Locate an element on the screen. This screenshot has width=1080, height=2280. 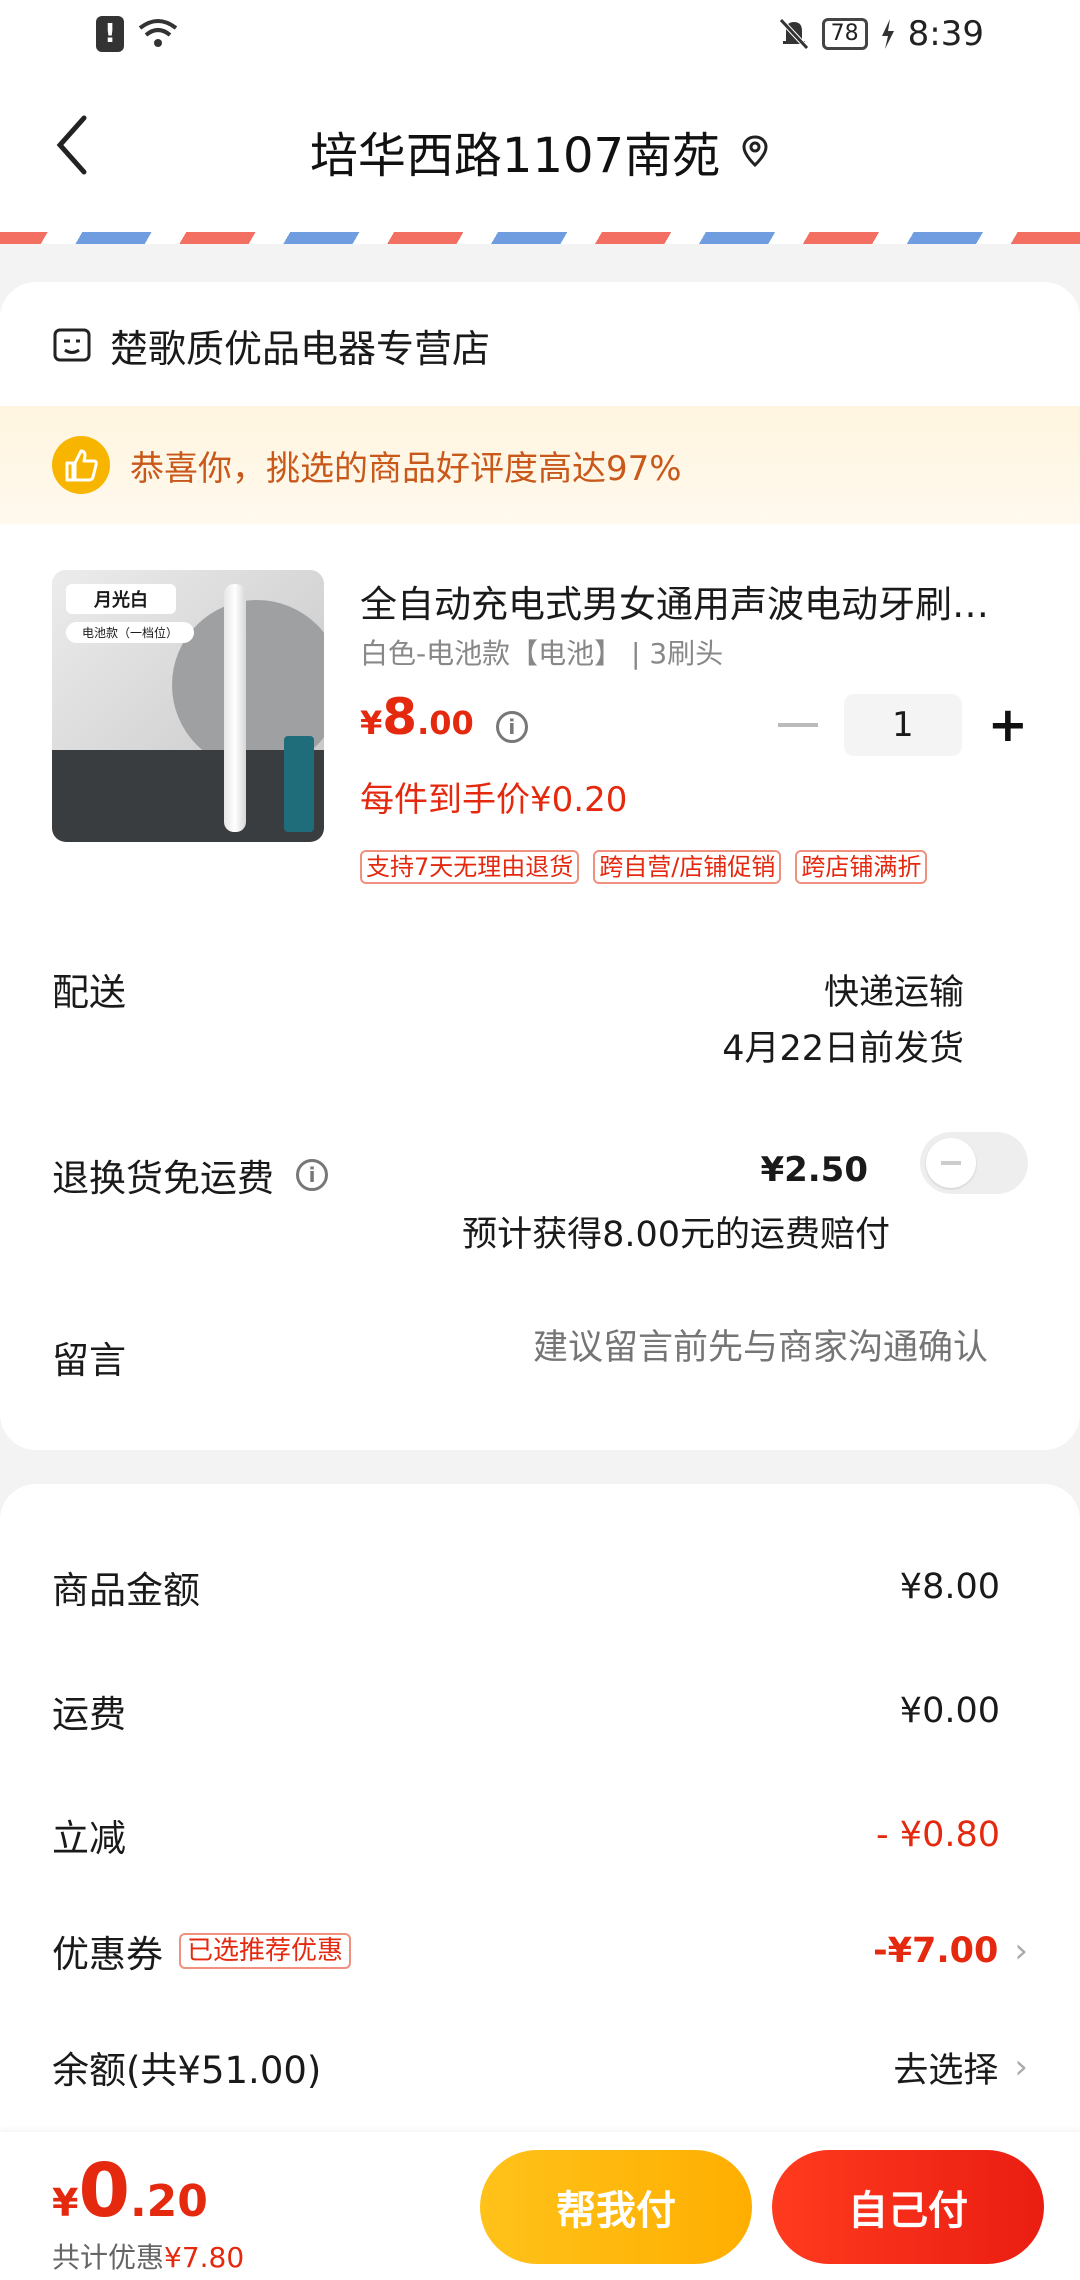
product-image-label: 月光白 is located at coordinates (121, 599).